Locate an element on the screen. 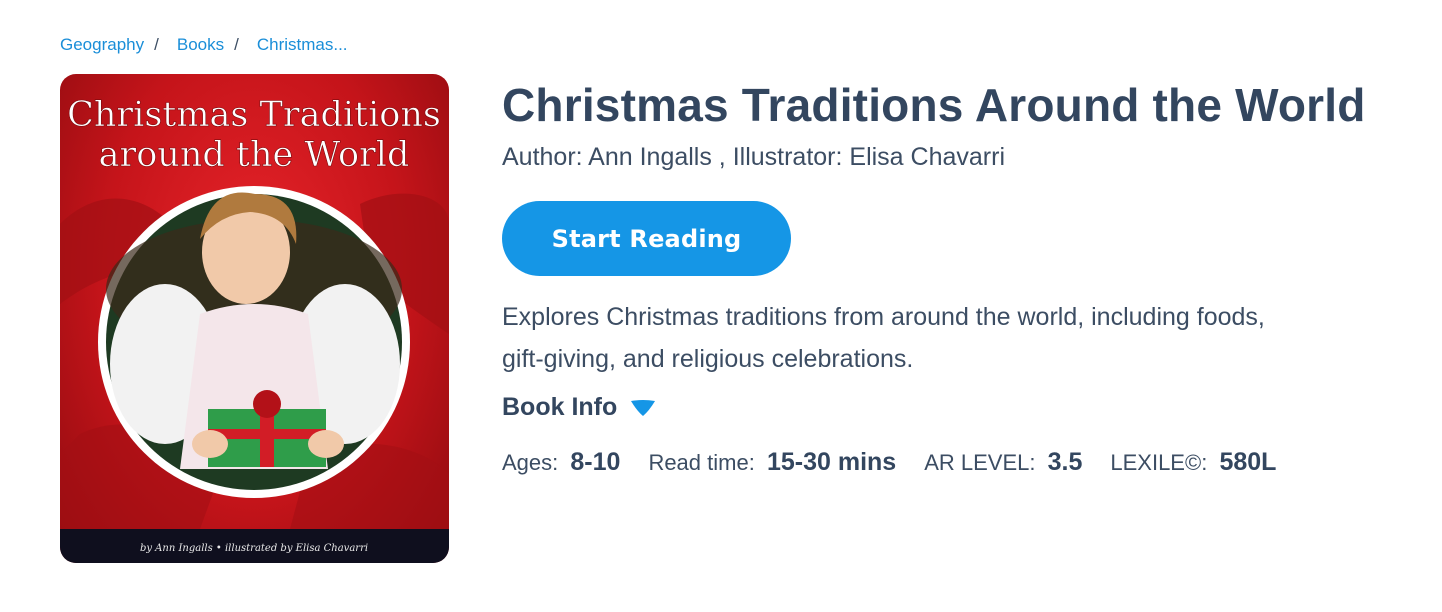  breadcrumb-books: Books is located at coordinates (200, 45).